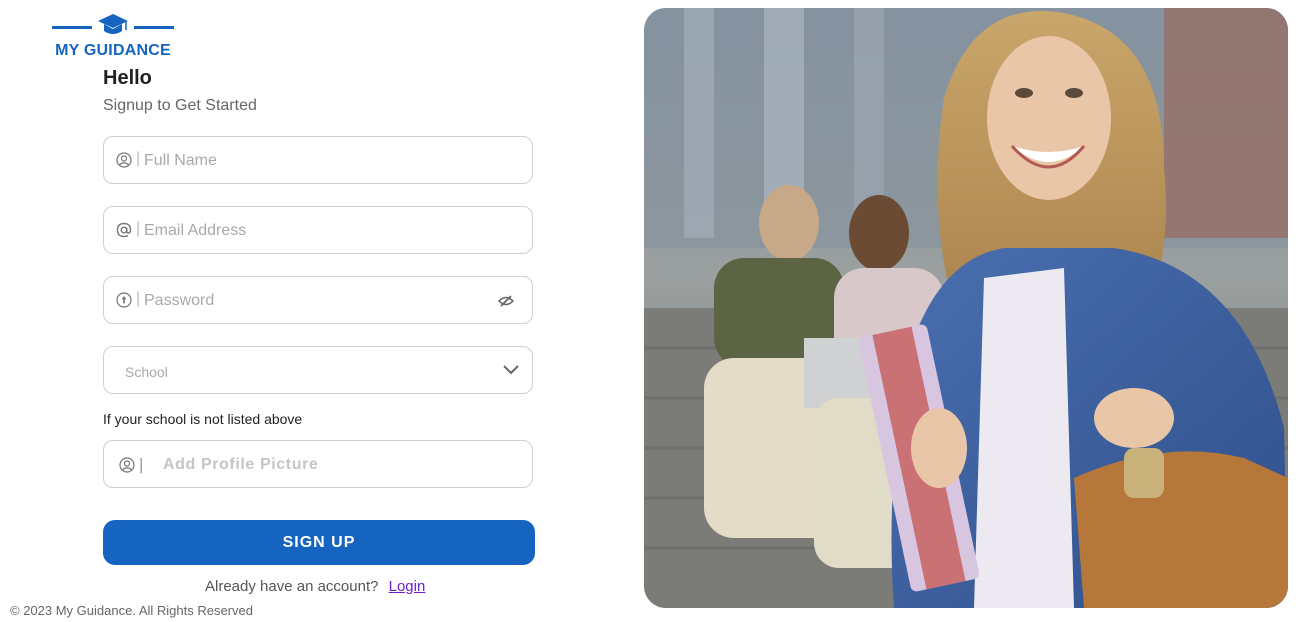 This screenshot has width=1301, height=622. What do you see at coordinates (318, 300) in the screenshot?
I see `password-field: | Password` at bounding box center [318, 300].